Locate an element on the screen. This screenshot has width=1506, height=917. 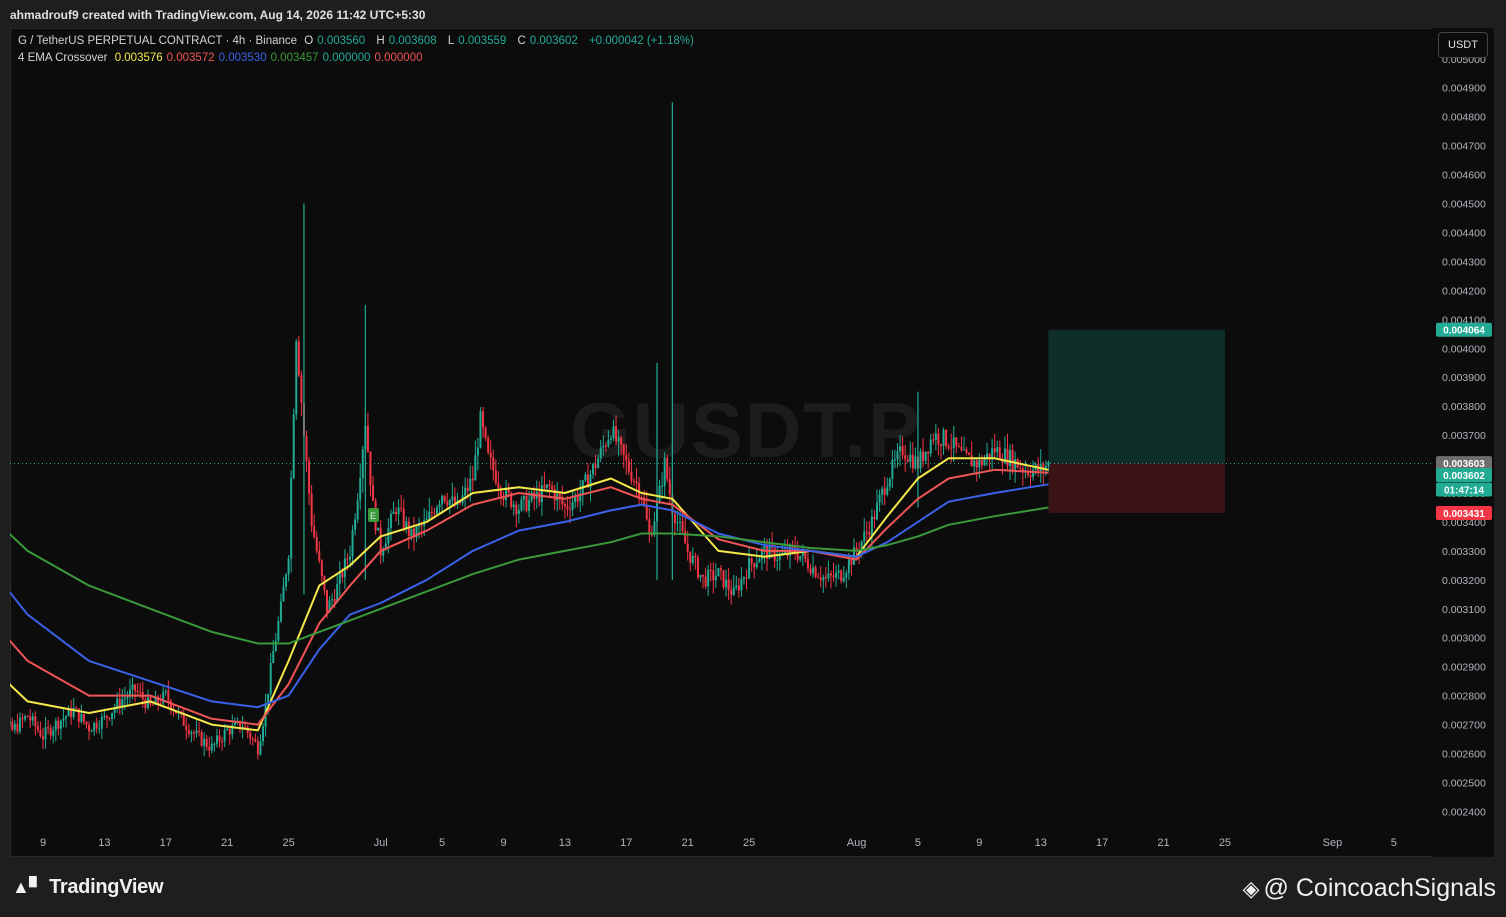
price-label: 0.003602 is located at coordinates (1464, 476).